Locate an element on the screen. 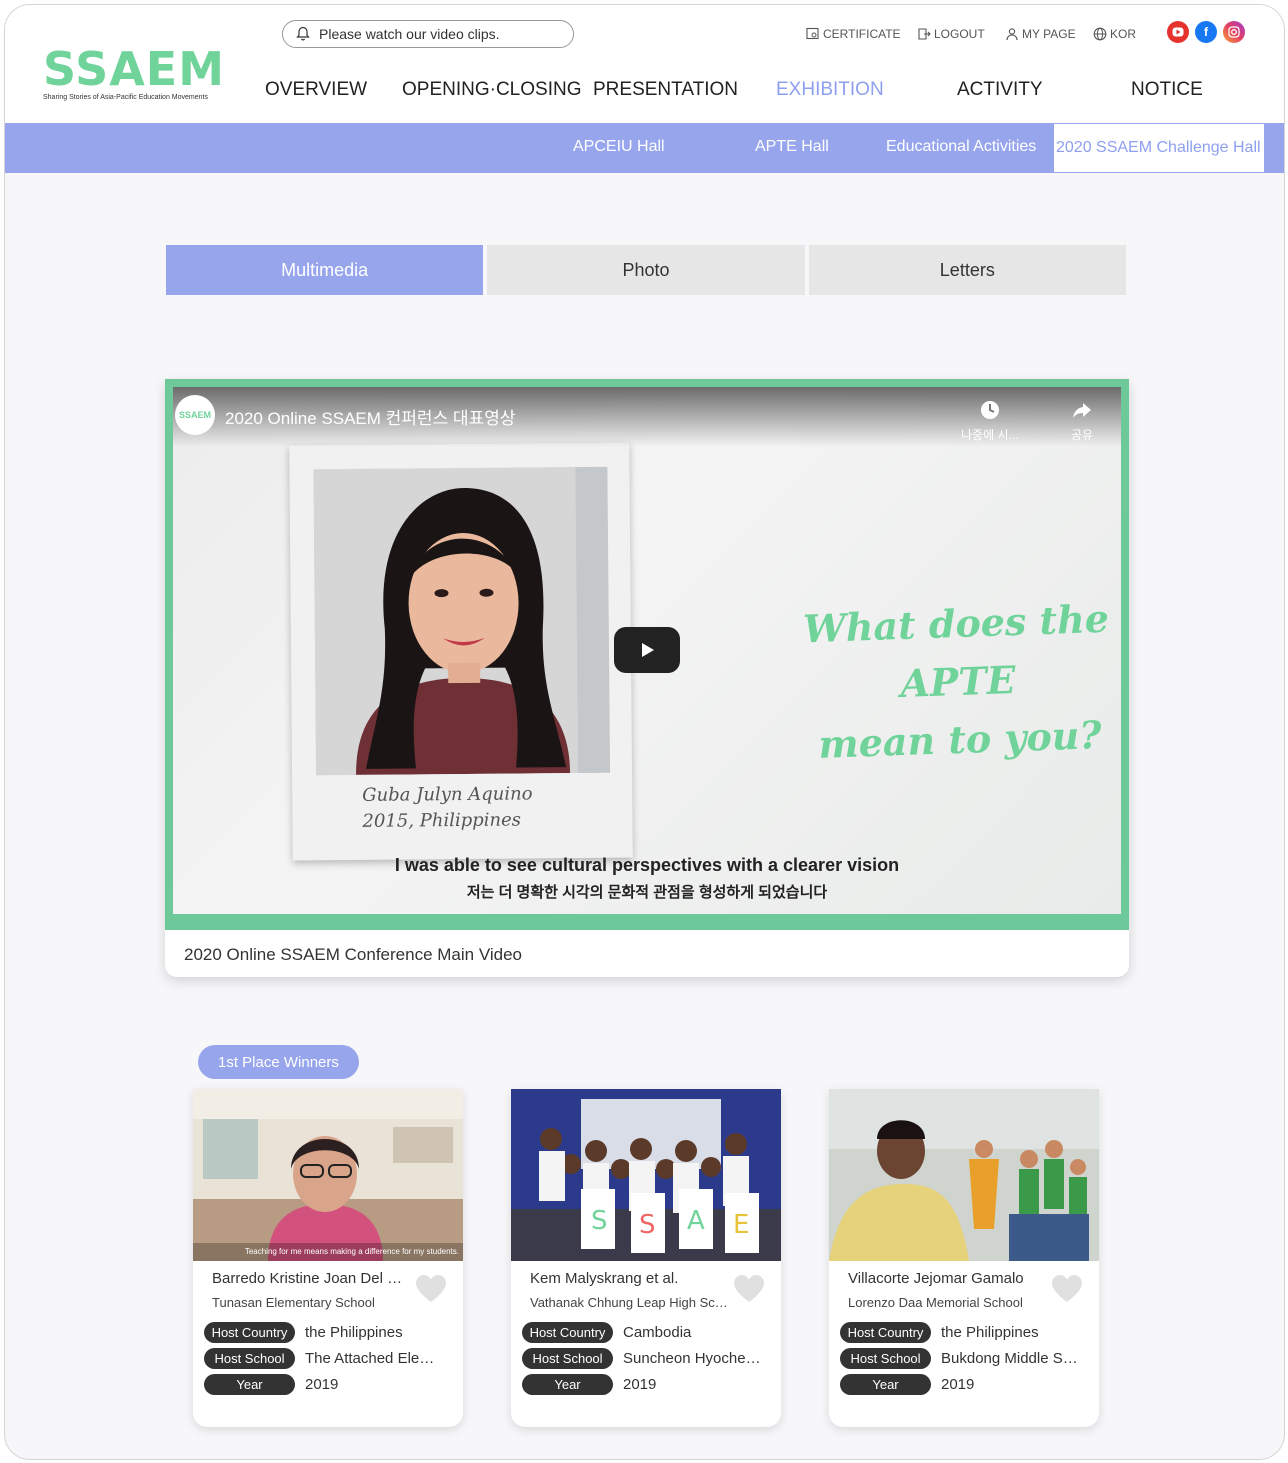  language-link: KOR is located at coordinates (1114, 34).